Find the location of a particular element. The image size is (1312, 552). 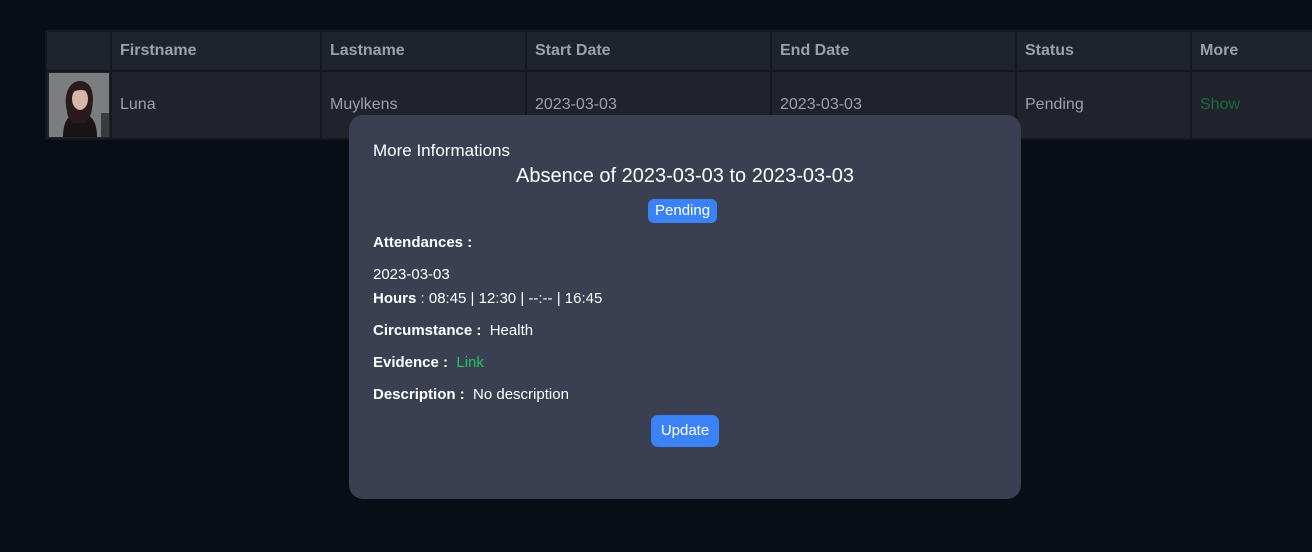

circumstance-value: Health is located at coordinates (511, 330).